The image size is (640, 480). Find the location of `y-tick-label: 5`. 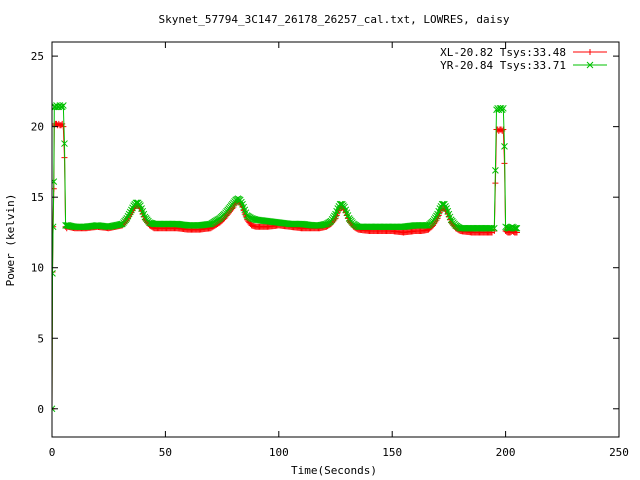

y-tick-label: 5 is located at coordinates (40, 338).